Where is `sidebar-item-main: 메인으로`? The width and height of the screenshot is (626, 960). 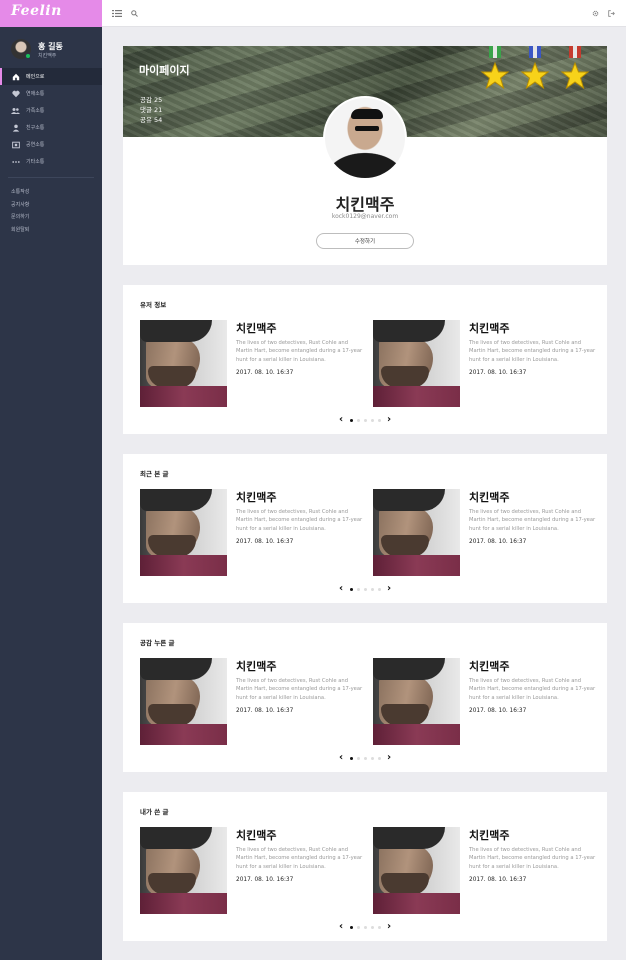
sidebar-item-main: 메인으로 is located at coordinates (51, 76).